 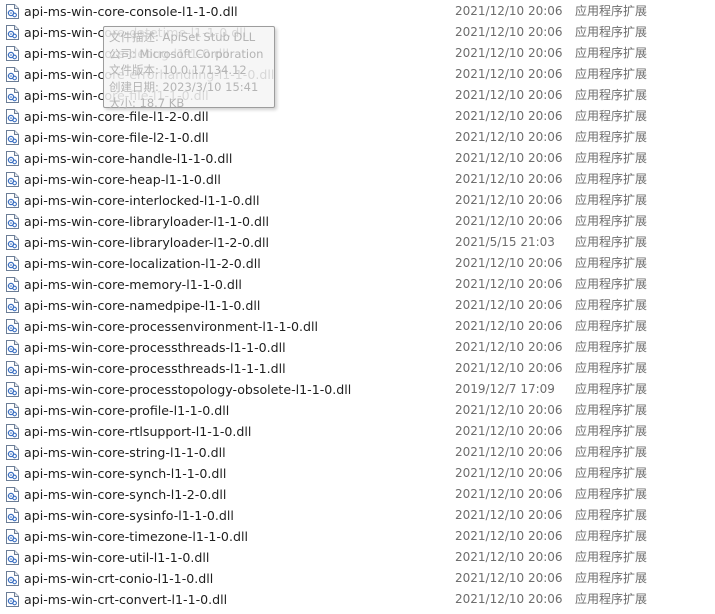 I want to click on tooltip-created-date: 创建日期: 2023/3/10 15:41, so click(x=184, y=86).